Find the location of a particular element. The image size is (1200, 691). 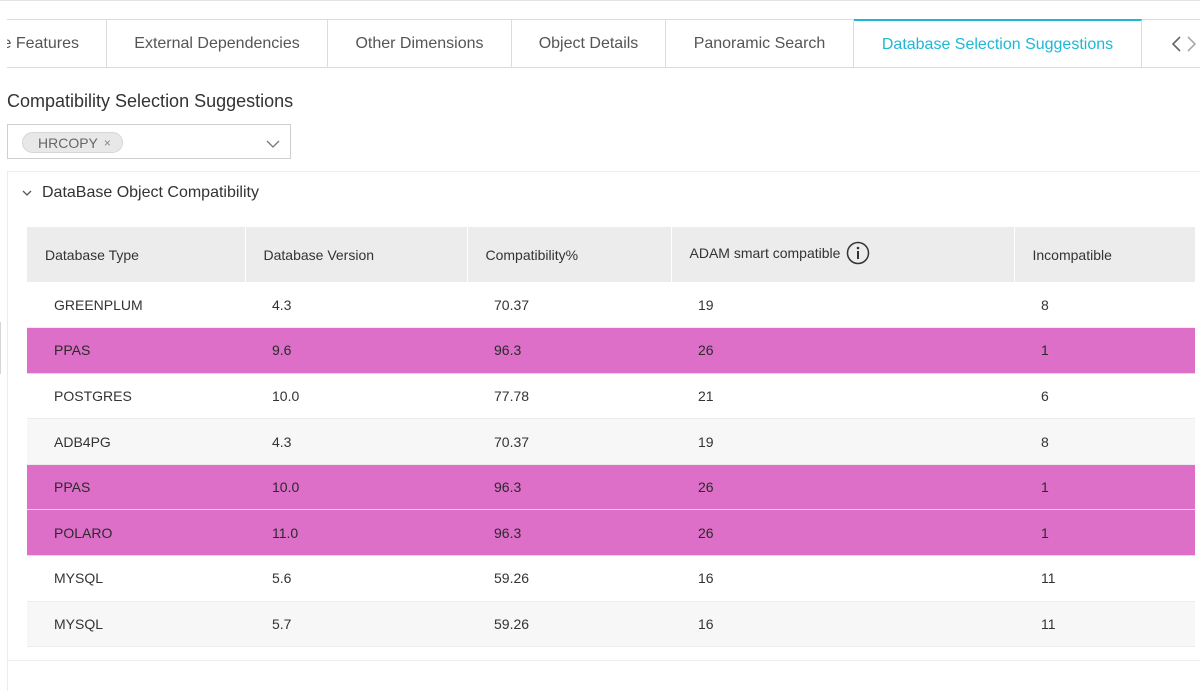

header-incompatible: Incompatible is located at coordinates (1105, 254).